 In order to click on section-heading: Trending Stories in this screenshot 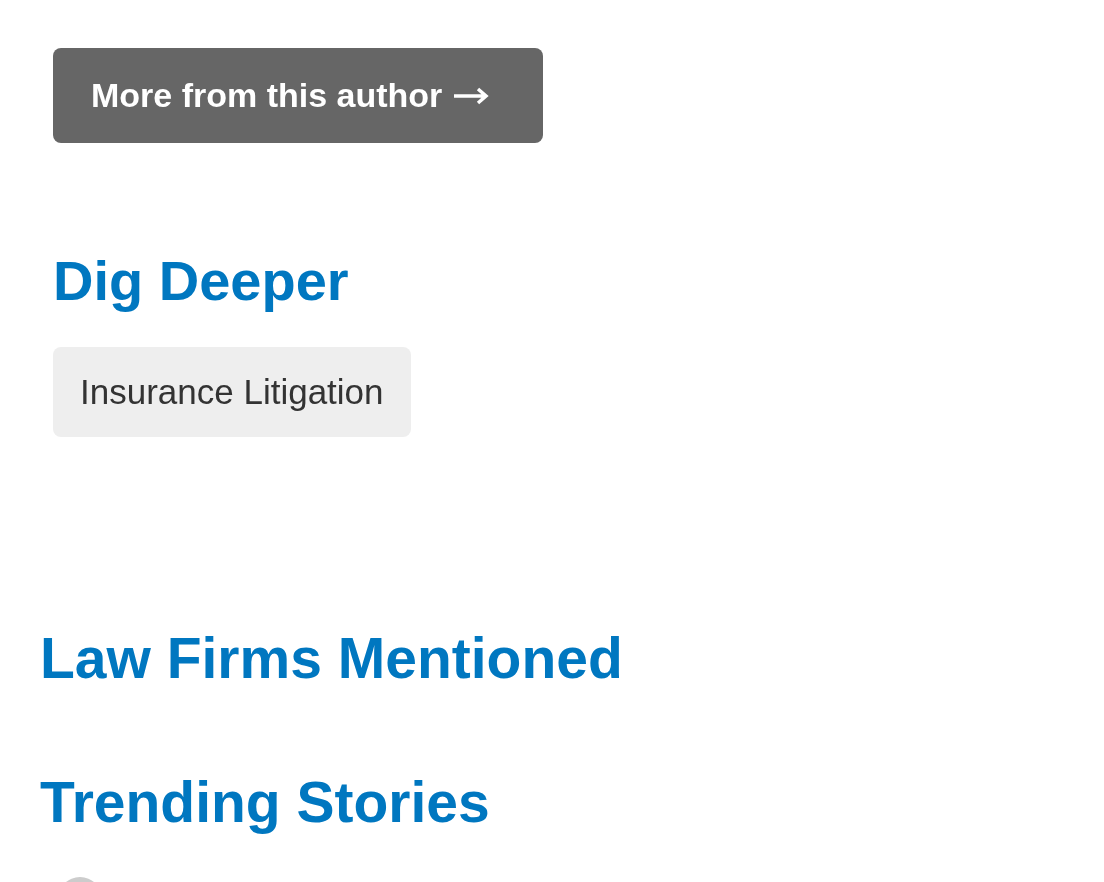, I will do `click(265, 802)`.